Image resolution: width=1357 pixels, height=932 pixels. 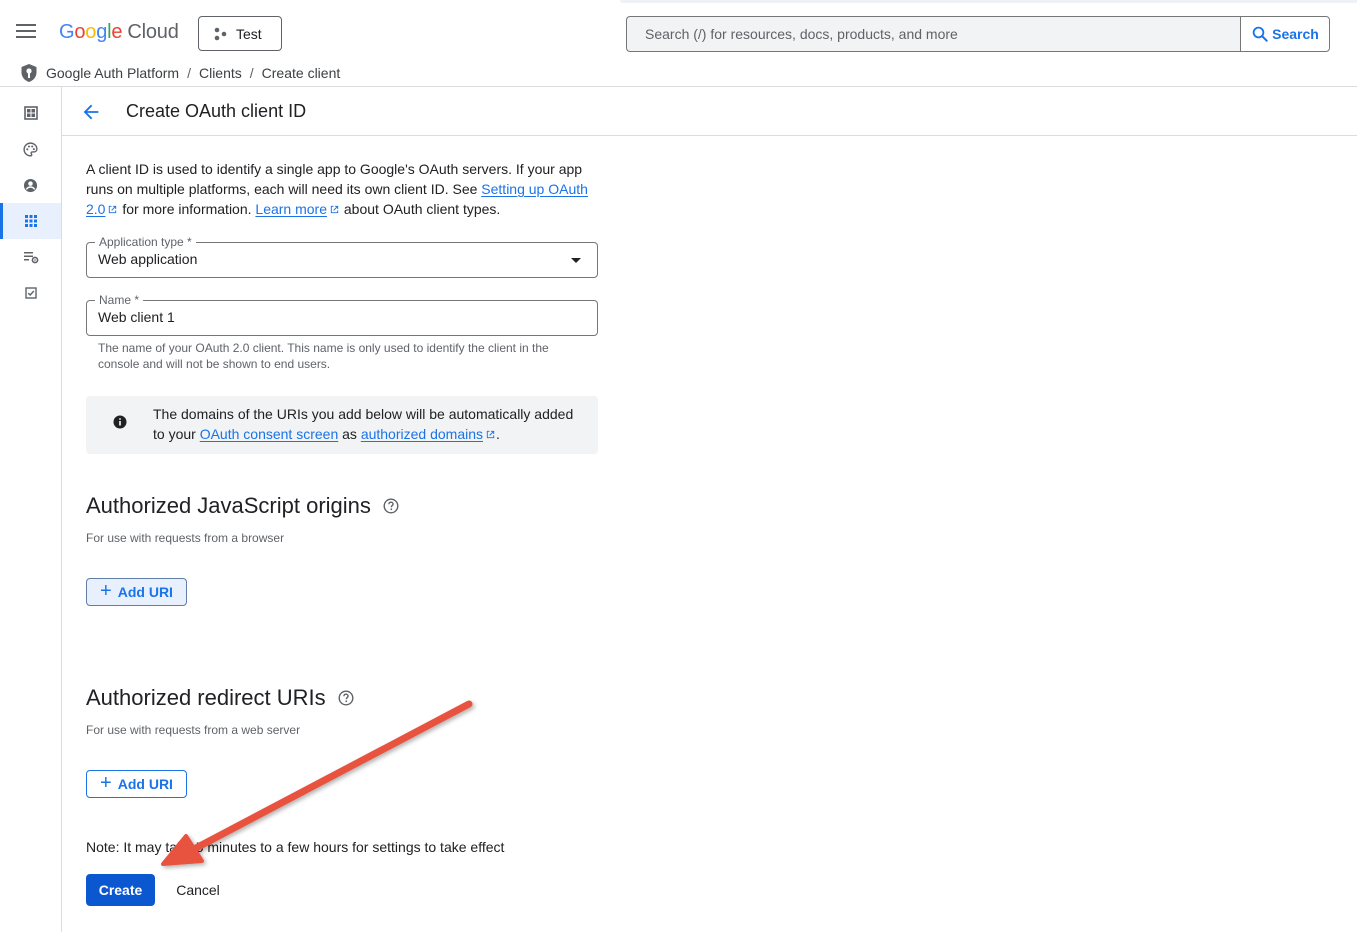 I want to click on apps-grid-icon, so click(x=30, y=221).